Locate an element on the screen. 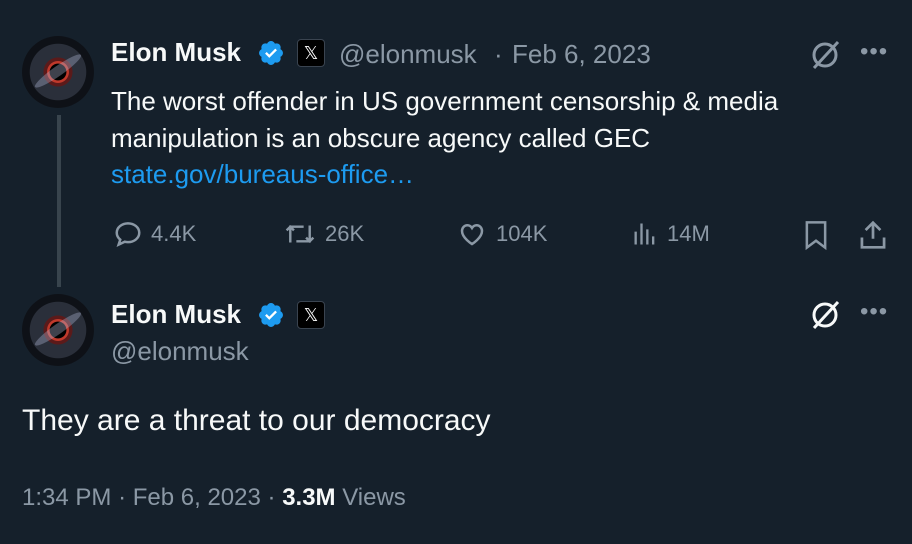 The height and width of the screenshot is (544, 912). analytics-icon is located at coordinates (644, 234).